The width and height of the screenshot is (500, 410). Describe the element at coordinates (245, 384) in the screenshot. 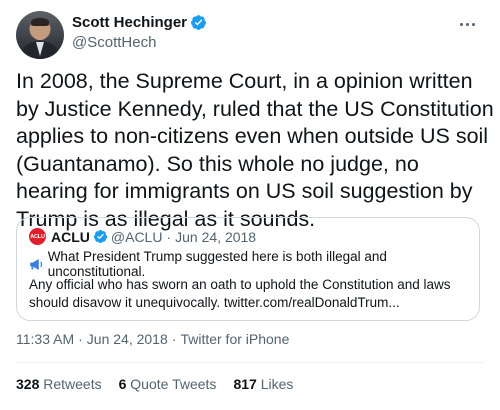

I see `likes-count: 817` at that location.